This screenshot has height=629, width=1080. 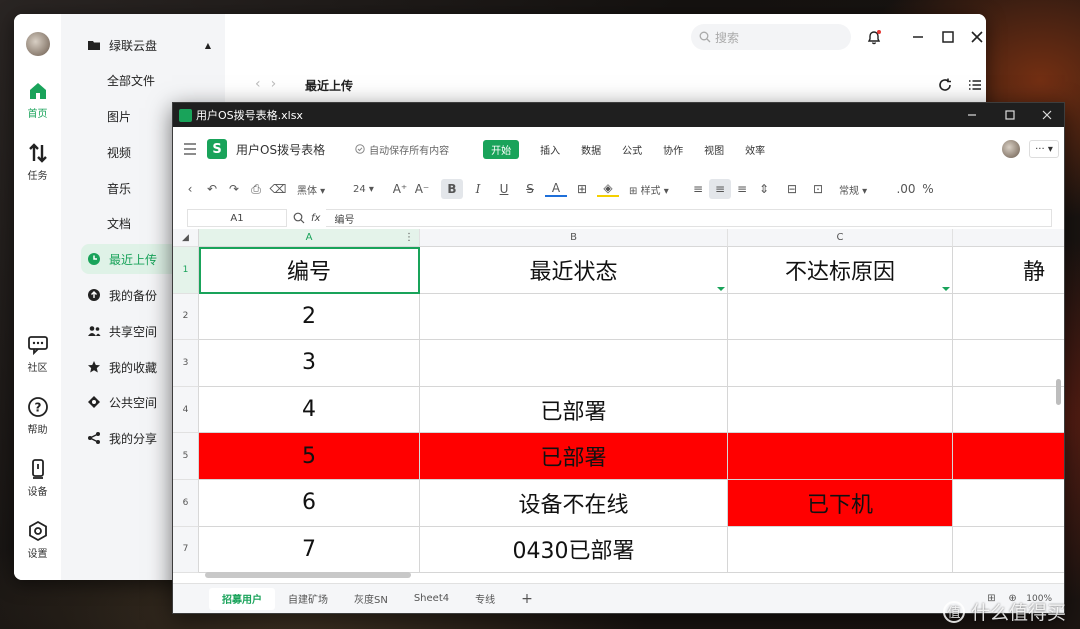 I want to click on more-menu-button: ··· ▾, so click(x=1044, y=149).